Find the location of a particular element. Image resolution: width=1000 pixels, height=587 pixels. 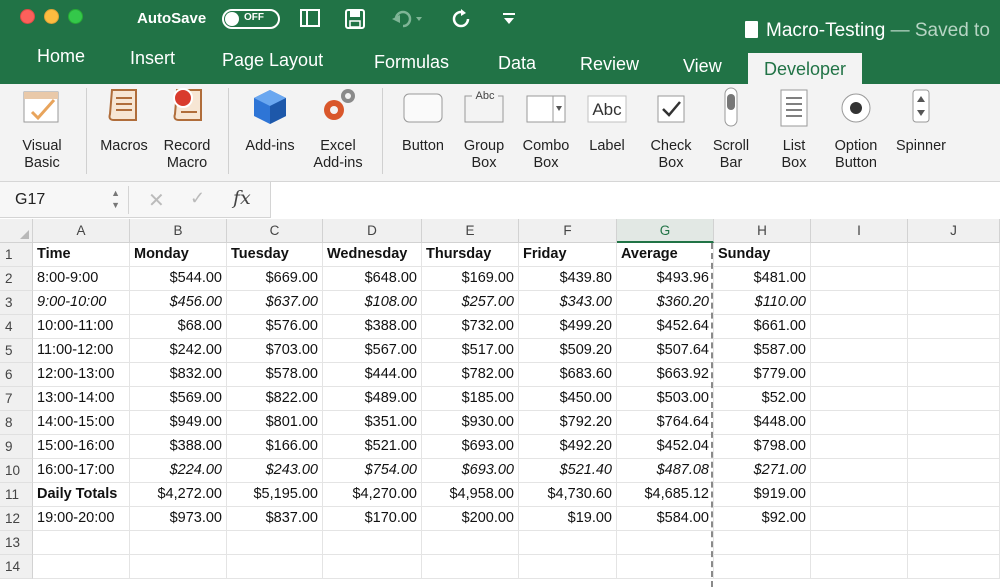

sidebar-toggle-icon is located at coordinates (310, 20).